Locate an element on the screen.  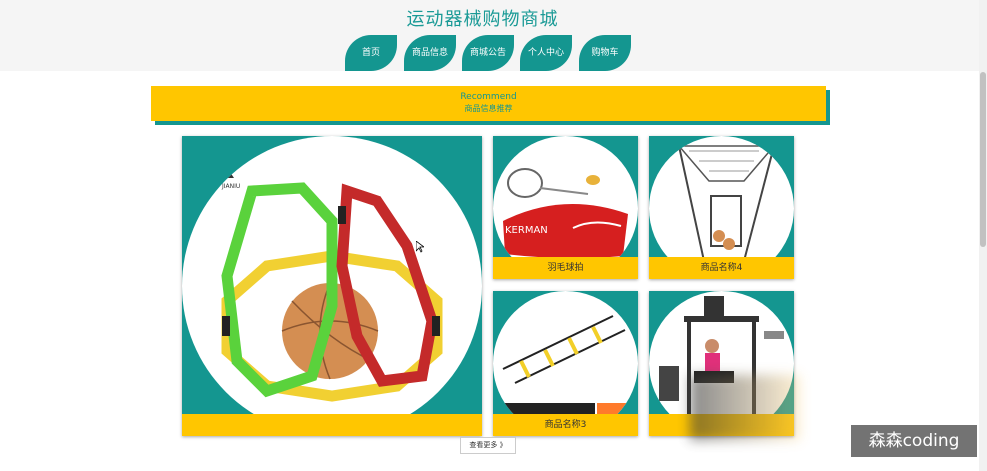
mouse-cursor-icon is located at coordinates (420, 247).